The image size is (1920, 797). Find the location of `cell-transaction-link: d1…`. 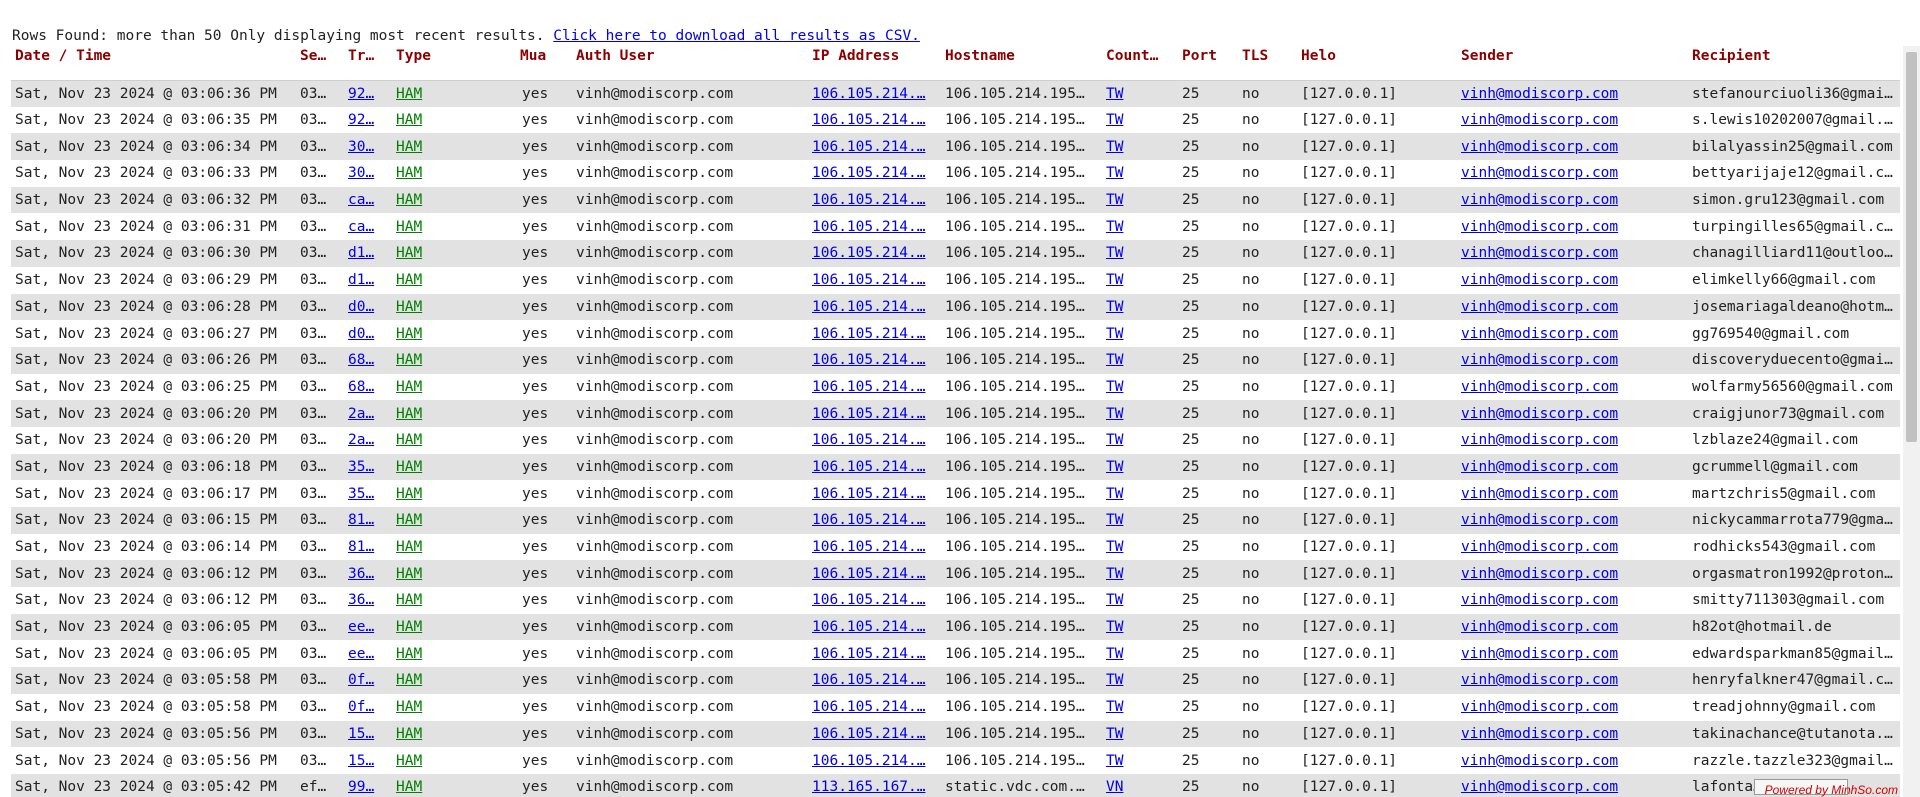

cell-transaction-link: d1… is located at coordinates (361, 253).